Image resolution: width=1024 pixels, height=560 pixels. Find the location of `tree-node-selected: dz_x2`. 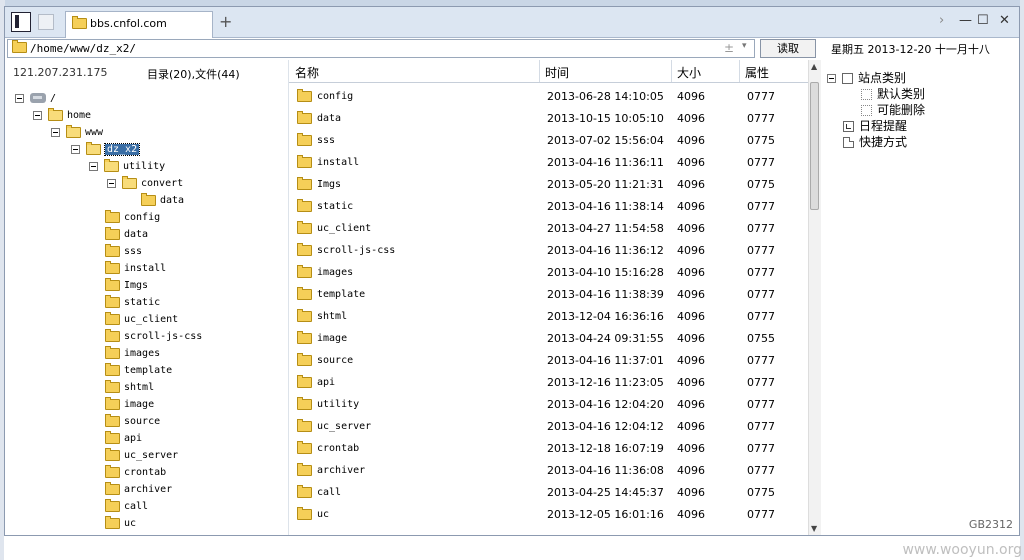

tree-node-selected: dz_x2 is located at coordinates (106, 149).